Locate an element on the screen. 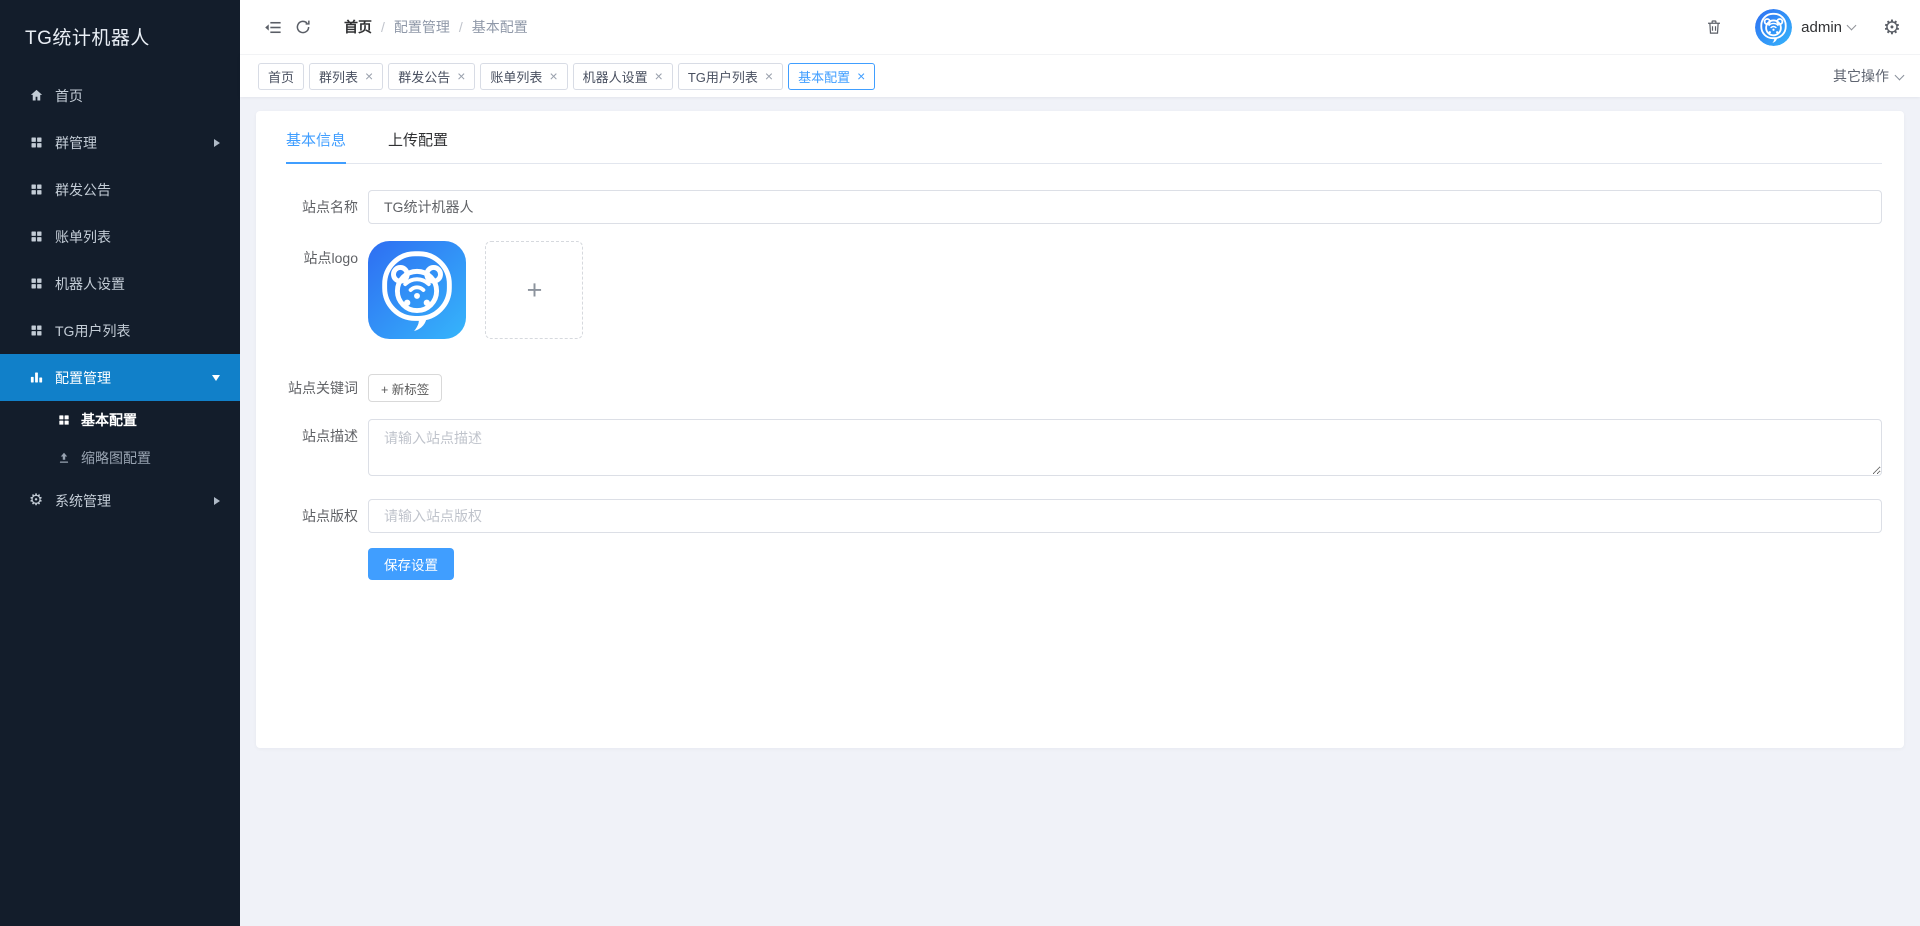 This screenshot has height=926, width=1920. settings-tabs: 基本信息 上传配置 is located at coordinates (1084, 146).